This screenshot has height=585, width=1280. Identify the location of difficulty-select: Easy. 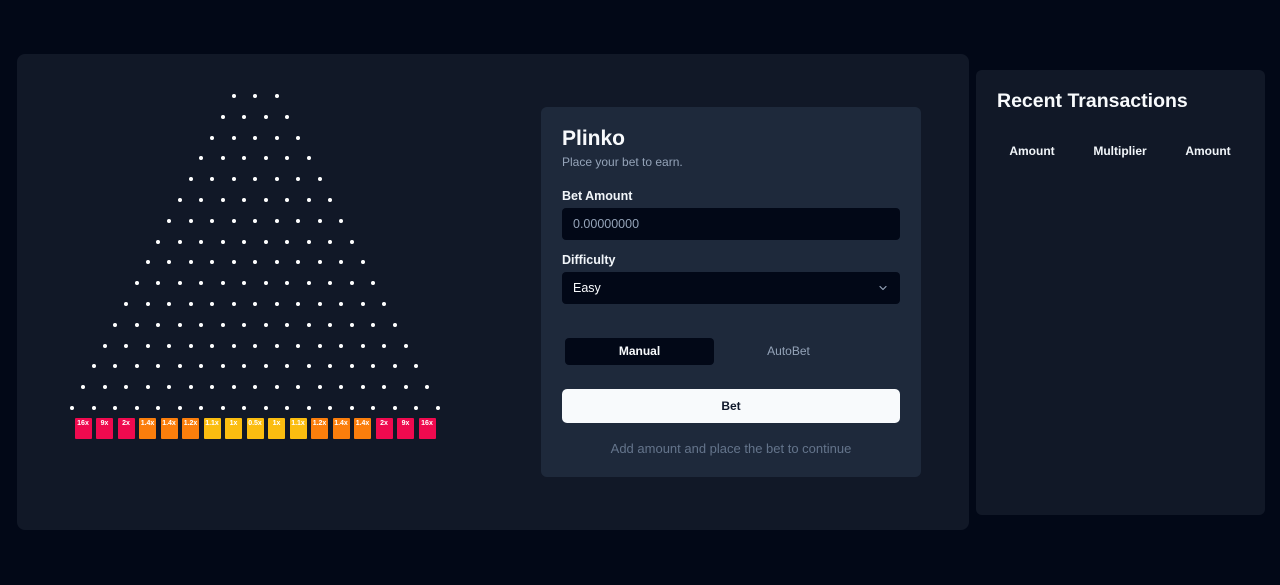
(731, 288).